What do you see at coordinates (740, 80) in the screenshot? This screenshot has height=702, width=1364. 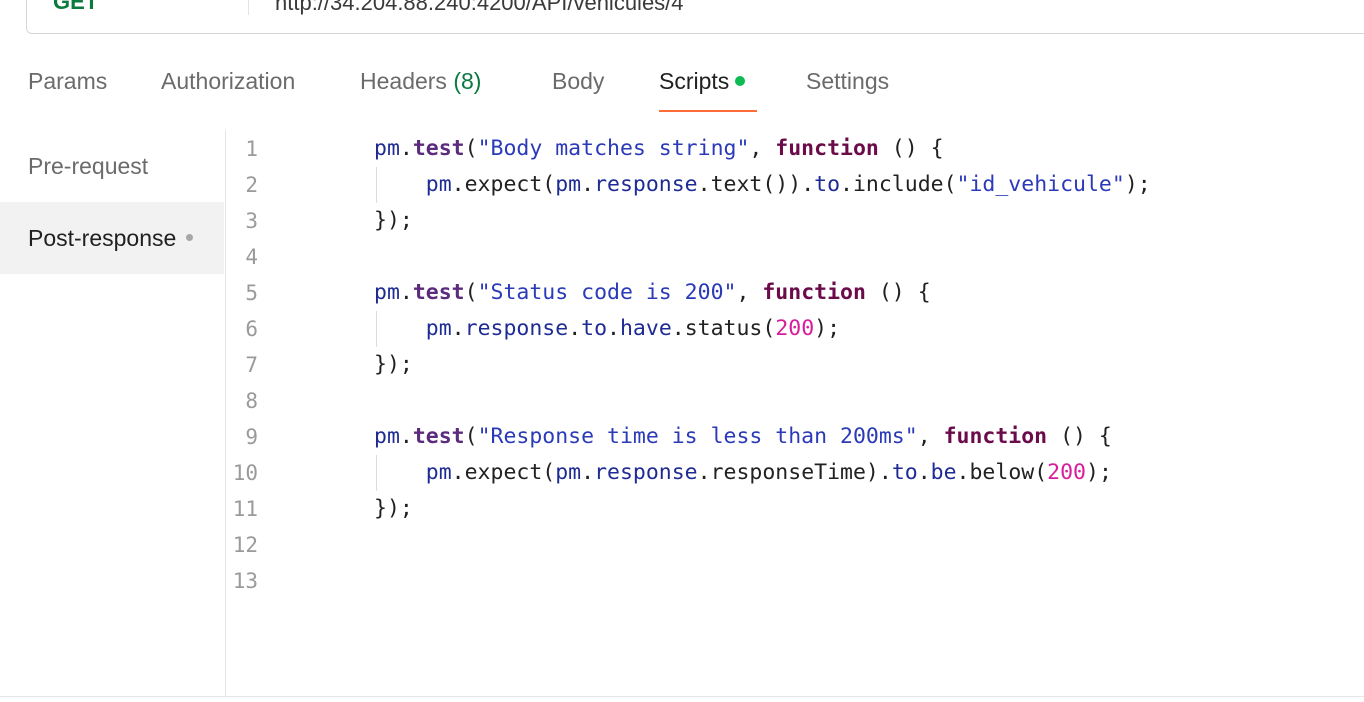 I see `scripts-indicator-dot` at bounding box center [740, 80].